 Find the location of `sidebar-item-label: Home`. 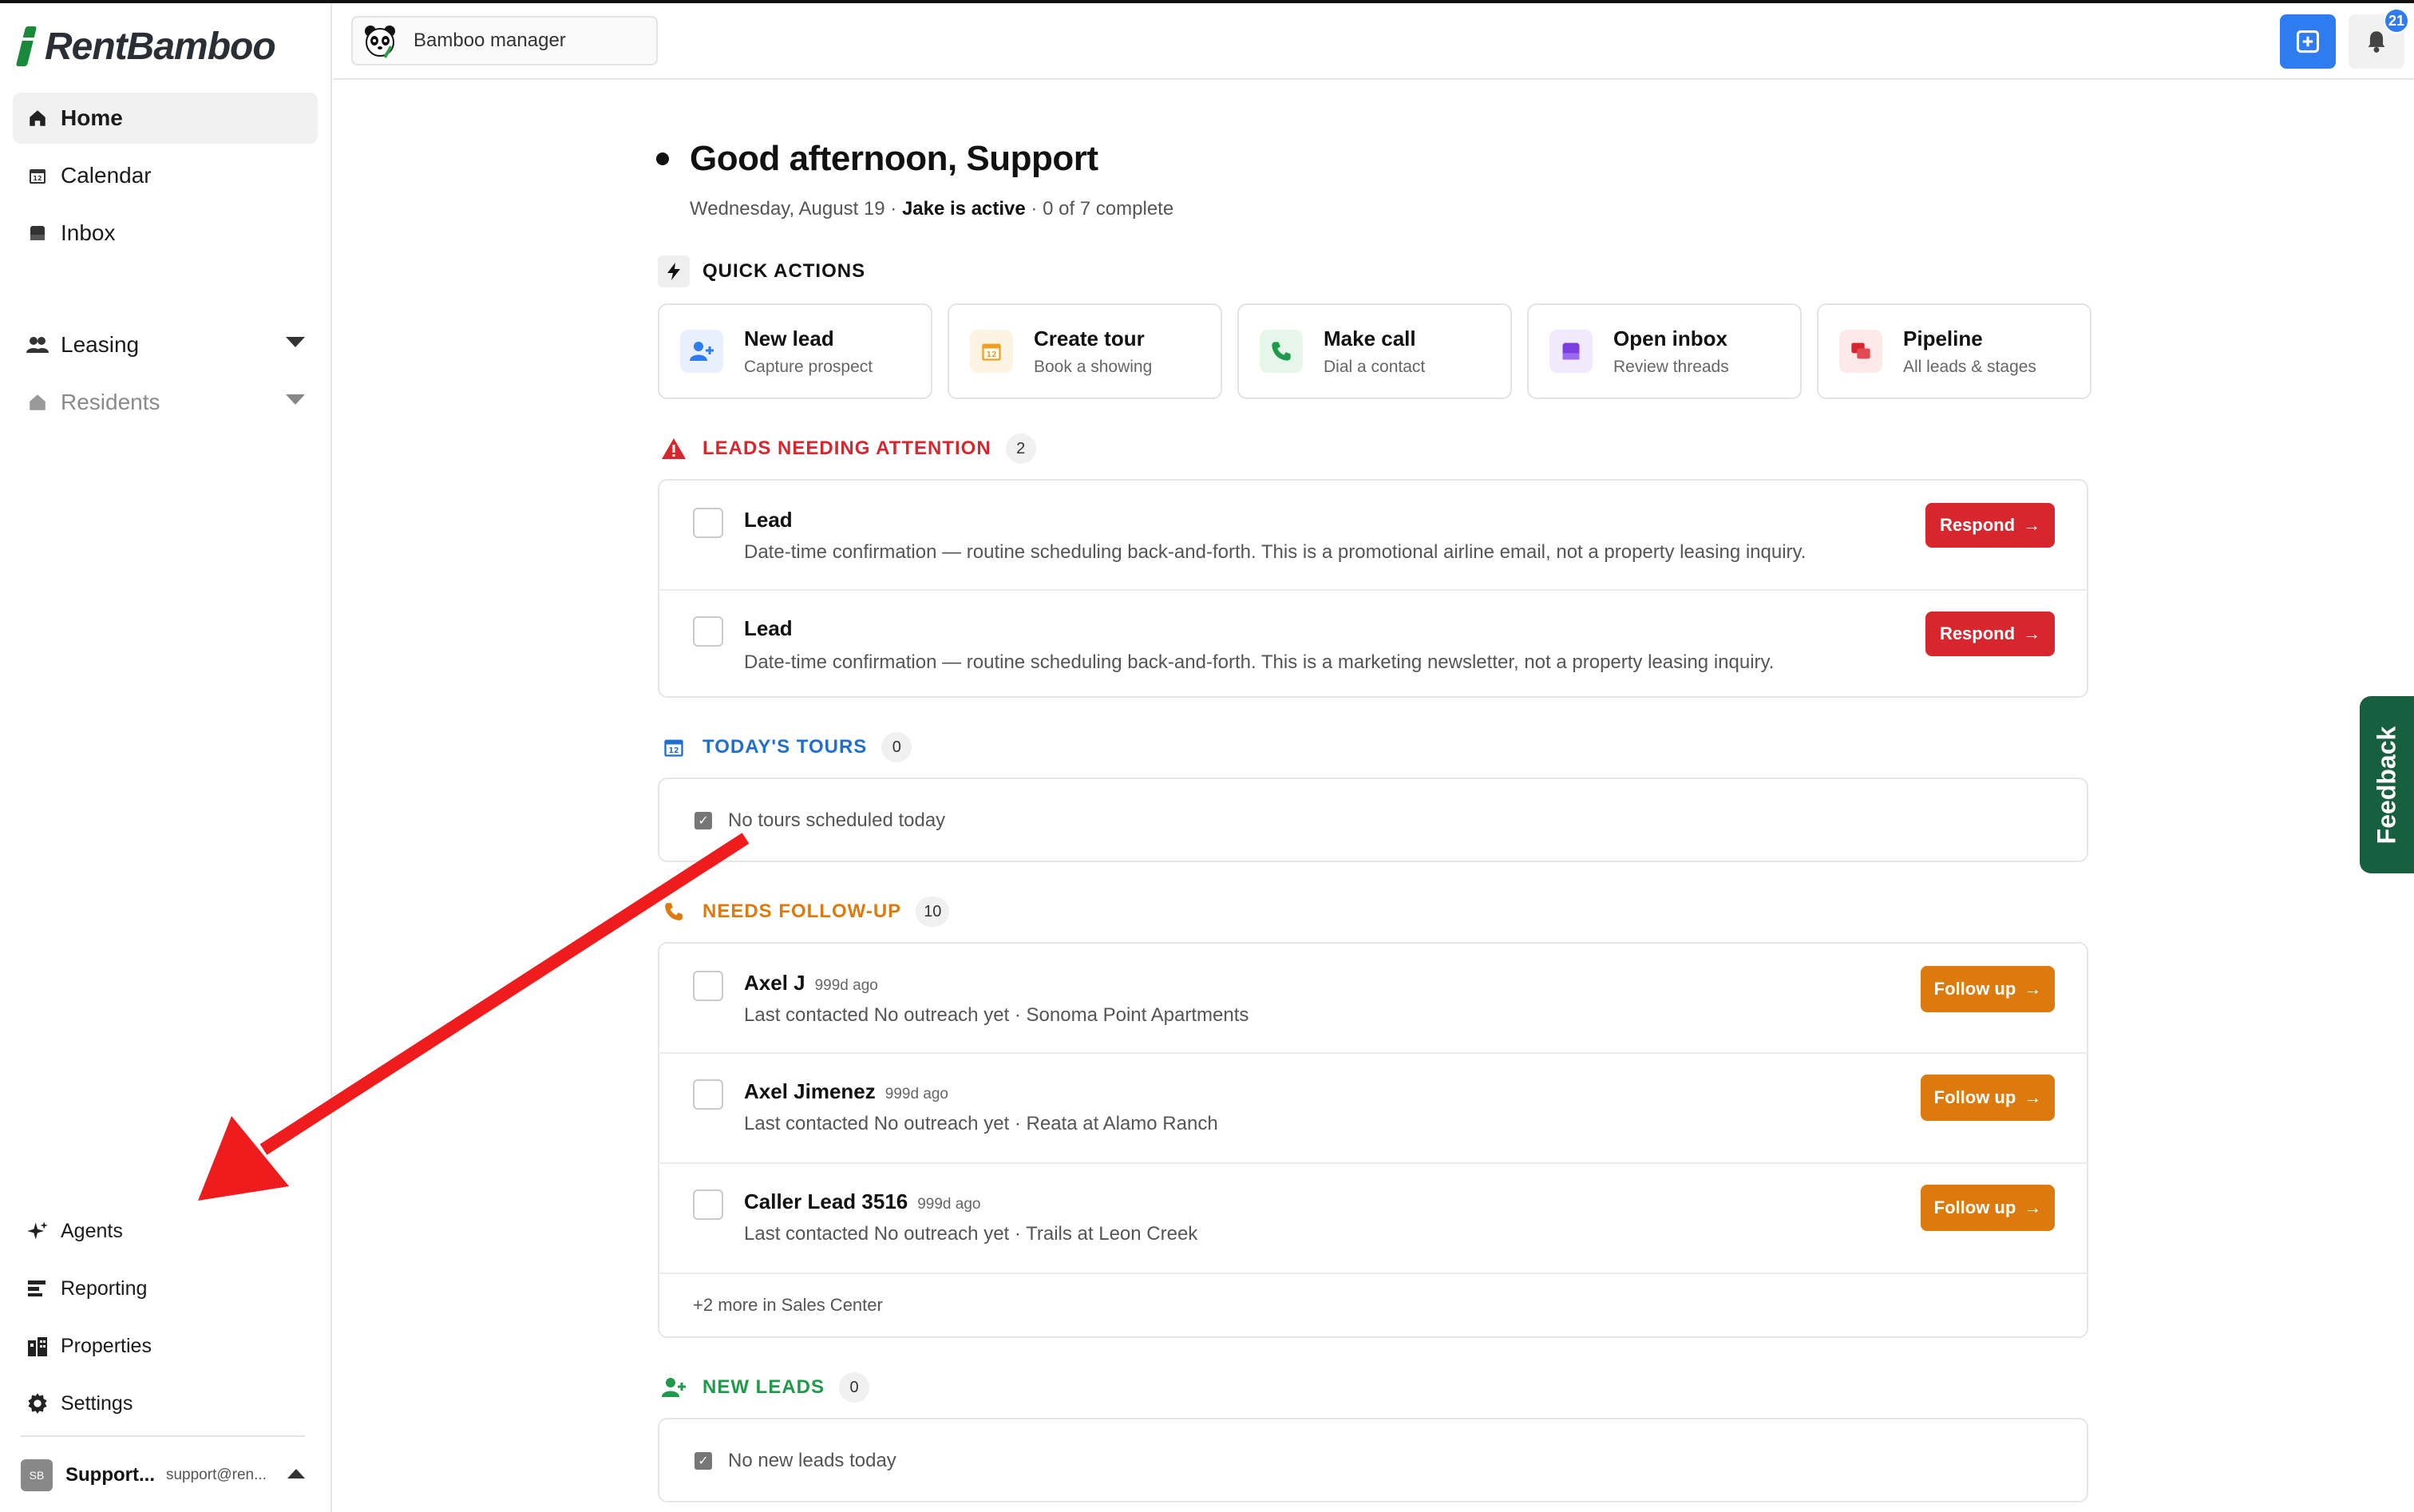

sidebar-item-label: Home is located at coordinates (92, 117).